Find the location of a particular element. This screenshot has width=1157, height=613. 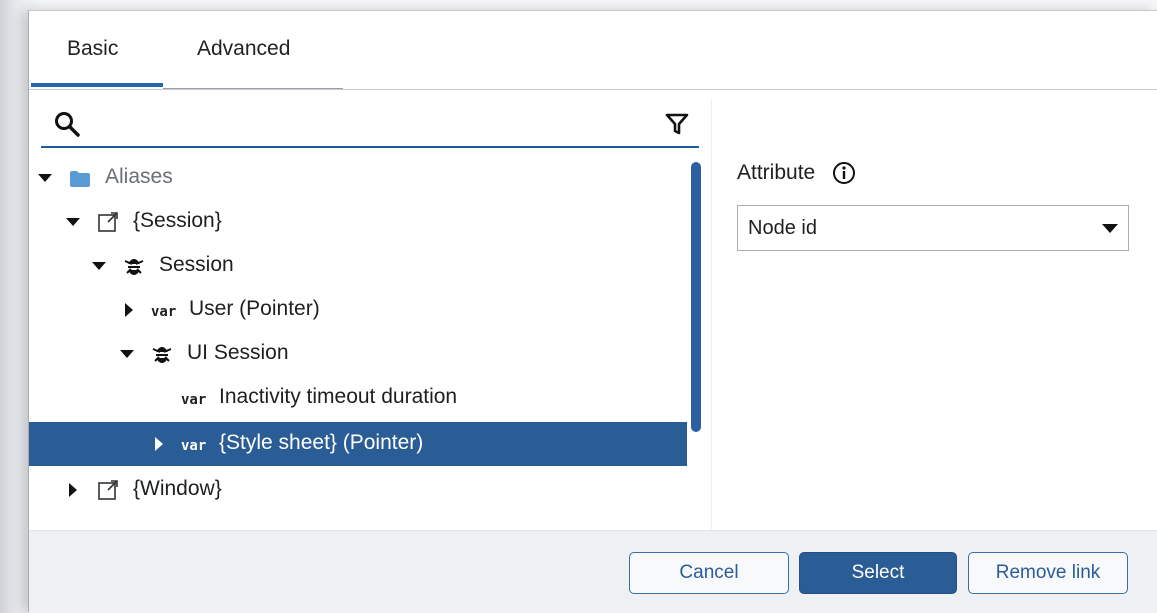

tab-basic: Basic is located at coordinates (92, 49).